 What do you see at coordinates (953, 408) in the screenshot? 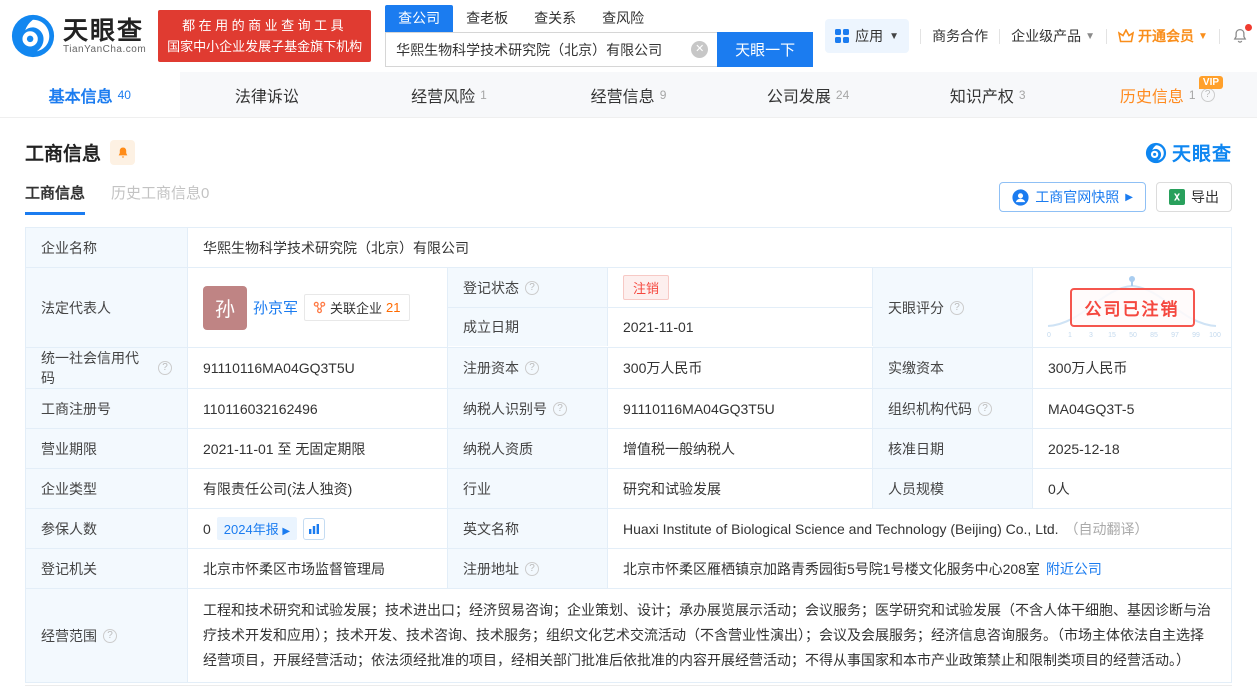
I see `org-code-label: 组织机构代码?` at bounding box center [953, 408].